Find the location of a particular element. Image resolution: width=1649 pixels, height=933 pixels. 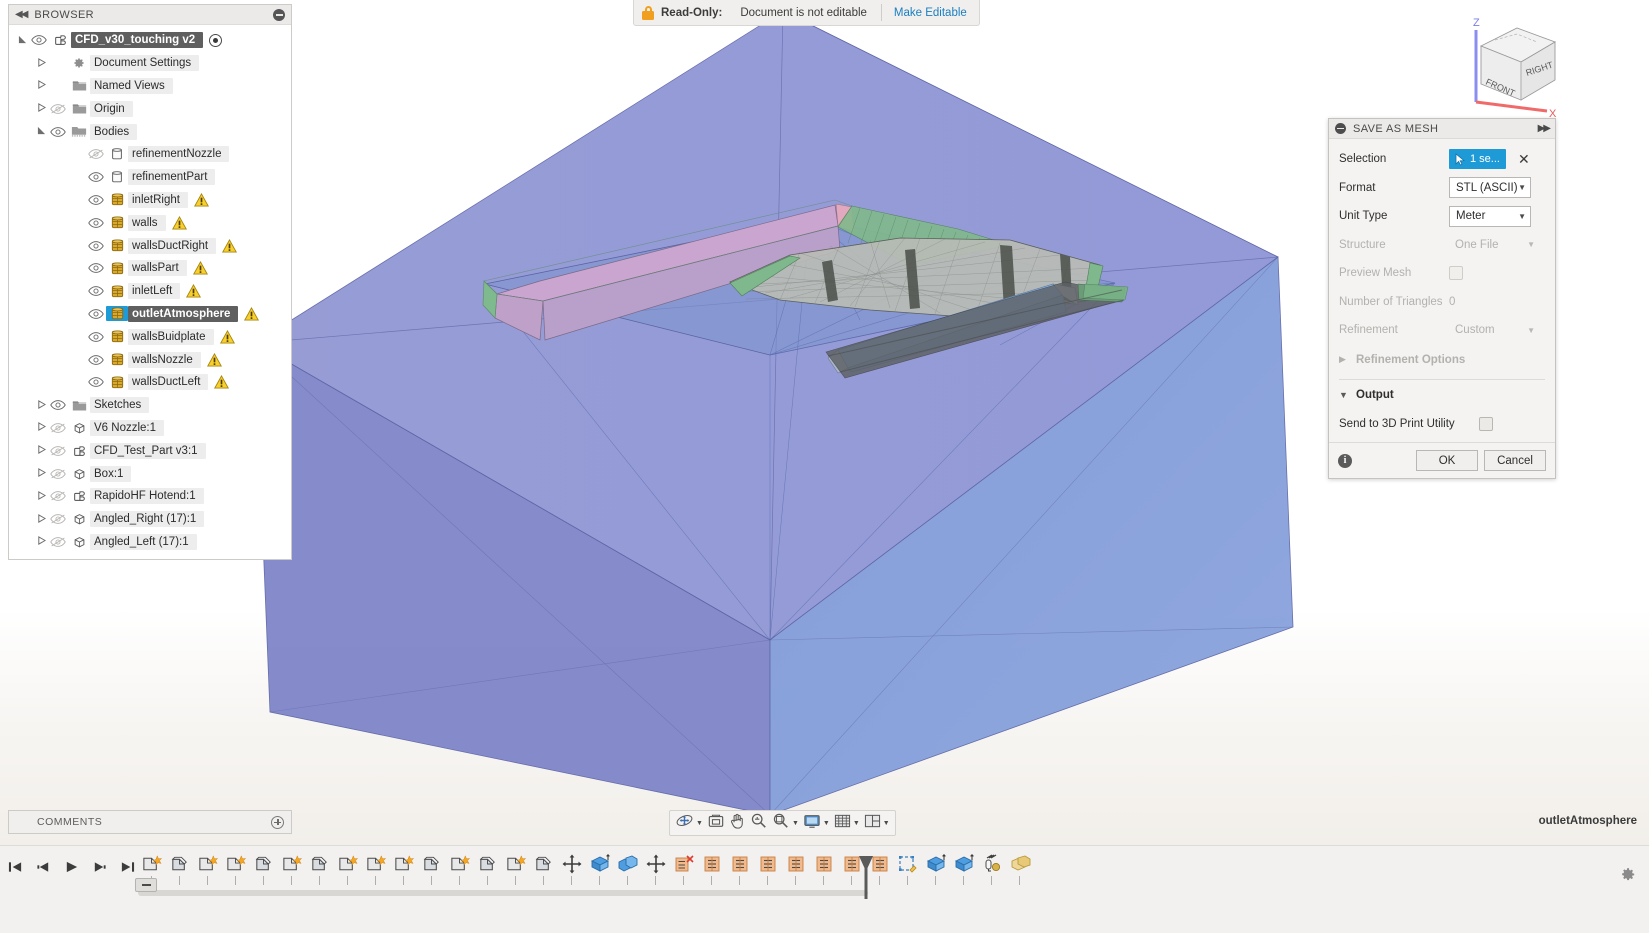

settings-gear-icon is located at coordinates (1628, 877).